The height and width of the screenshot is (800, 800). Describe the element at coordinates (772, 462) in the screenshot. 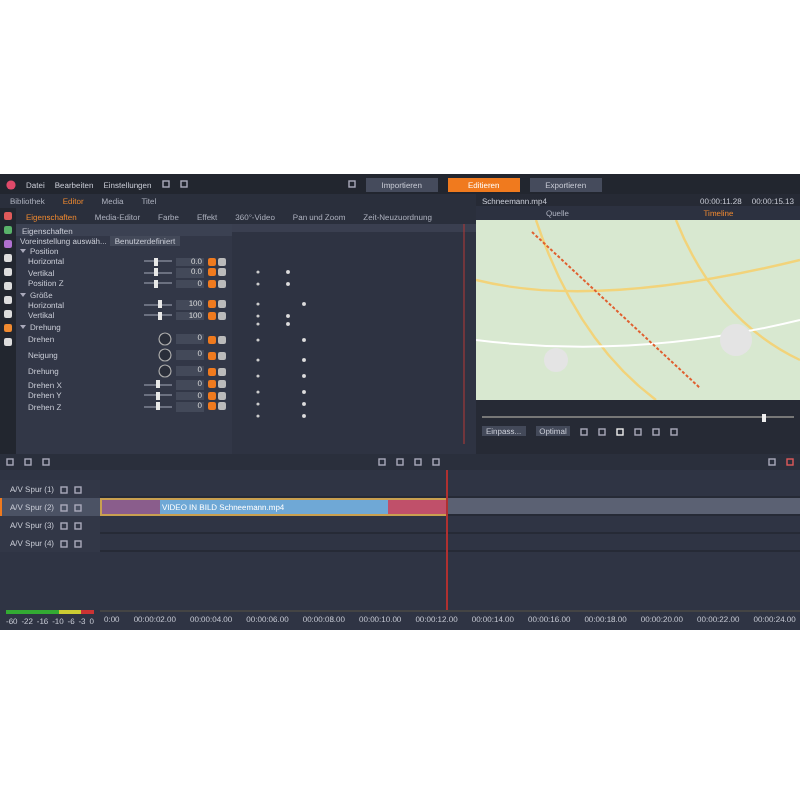

I see `tool-icon` at that location.